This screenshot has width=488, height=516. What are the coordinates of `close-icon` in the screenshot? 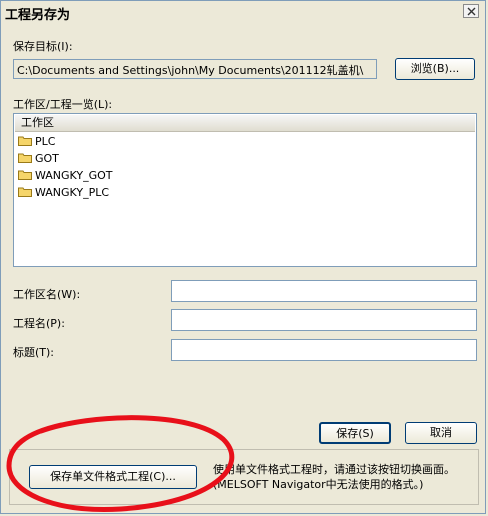 It's located at (471, 11).